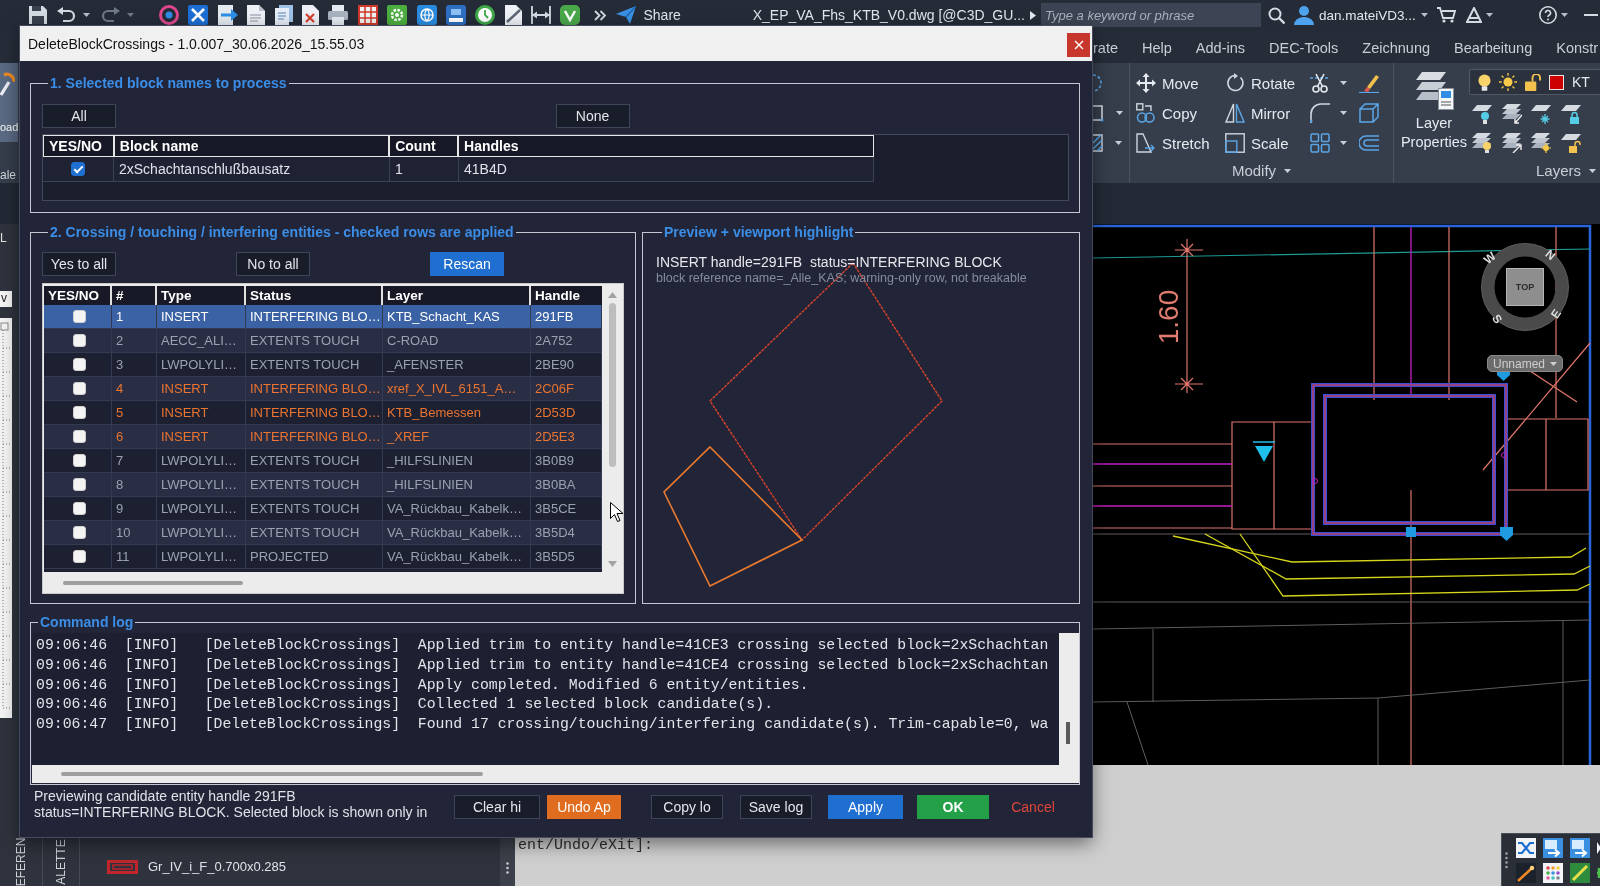  I want to click on ribbon-tab: Konstr, so click(1577, 48).